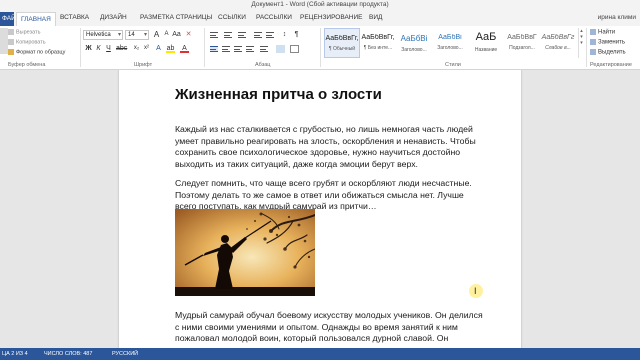 The image size is (640, 360). I want to click on increase-indent-icon, so click(270, 35).